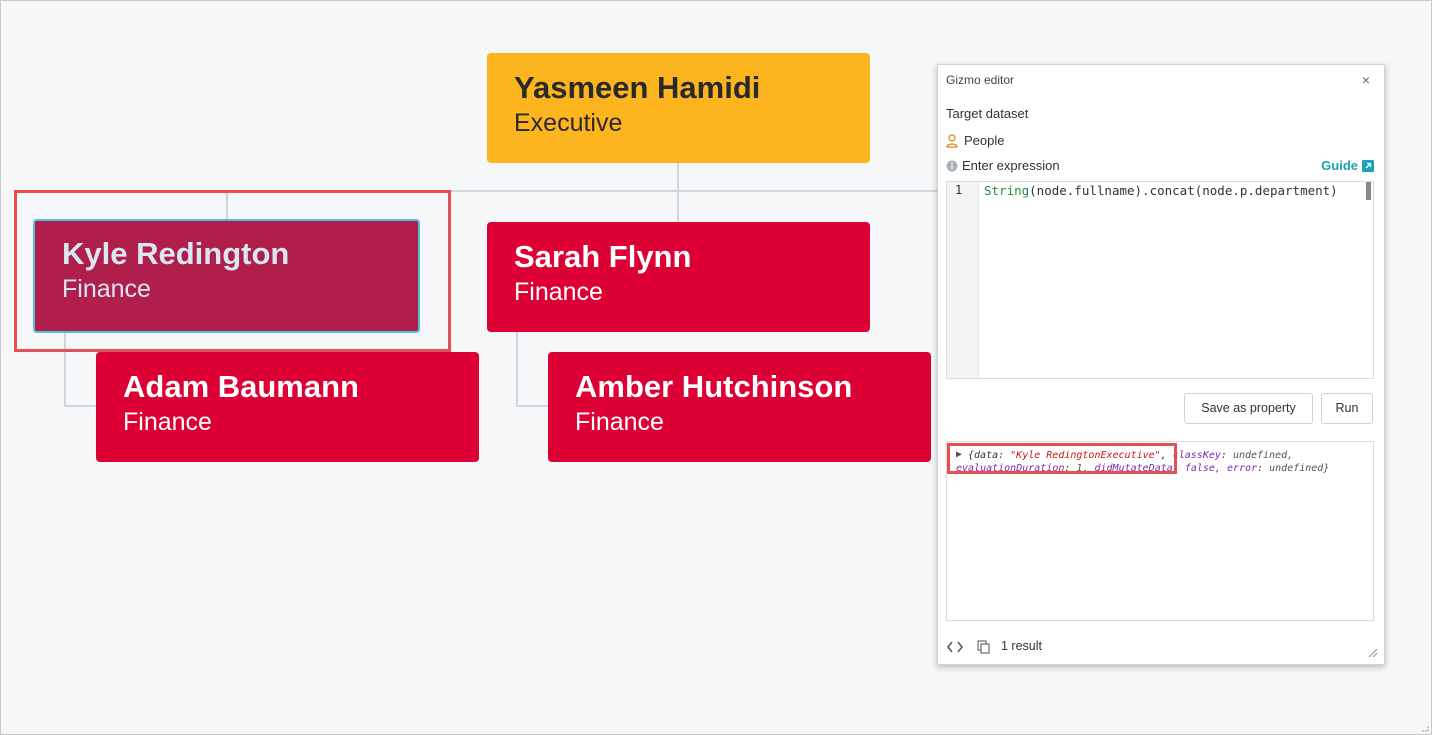  Describe the element at coordinates (603, 256) in the screenshot. I see `node-name: Sarah Flynn` at that location.